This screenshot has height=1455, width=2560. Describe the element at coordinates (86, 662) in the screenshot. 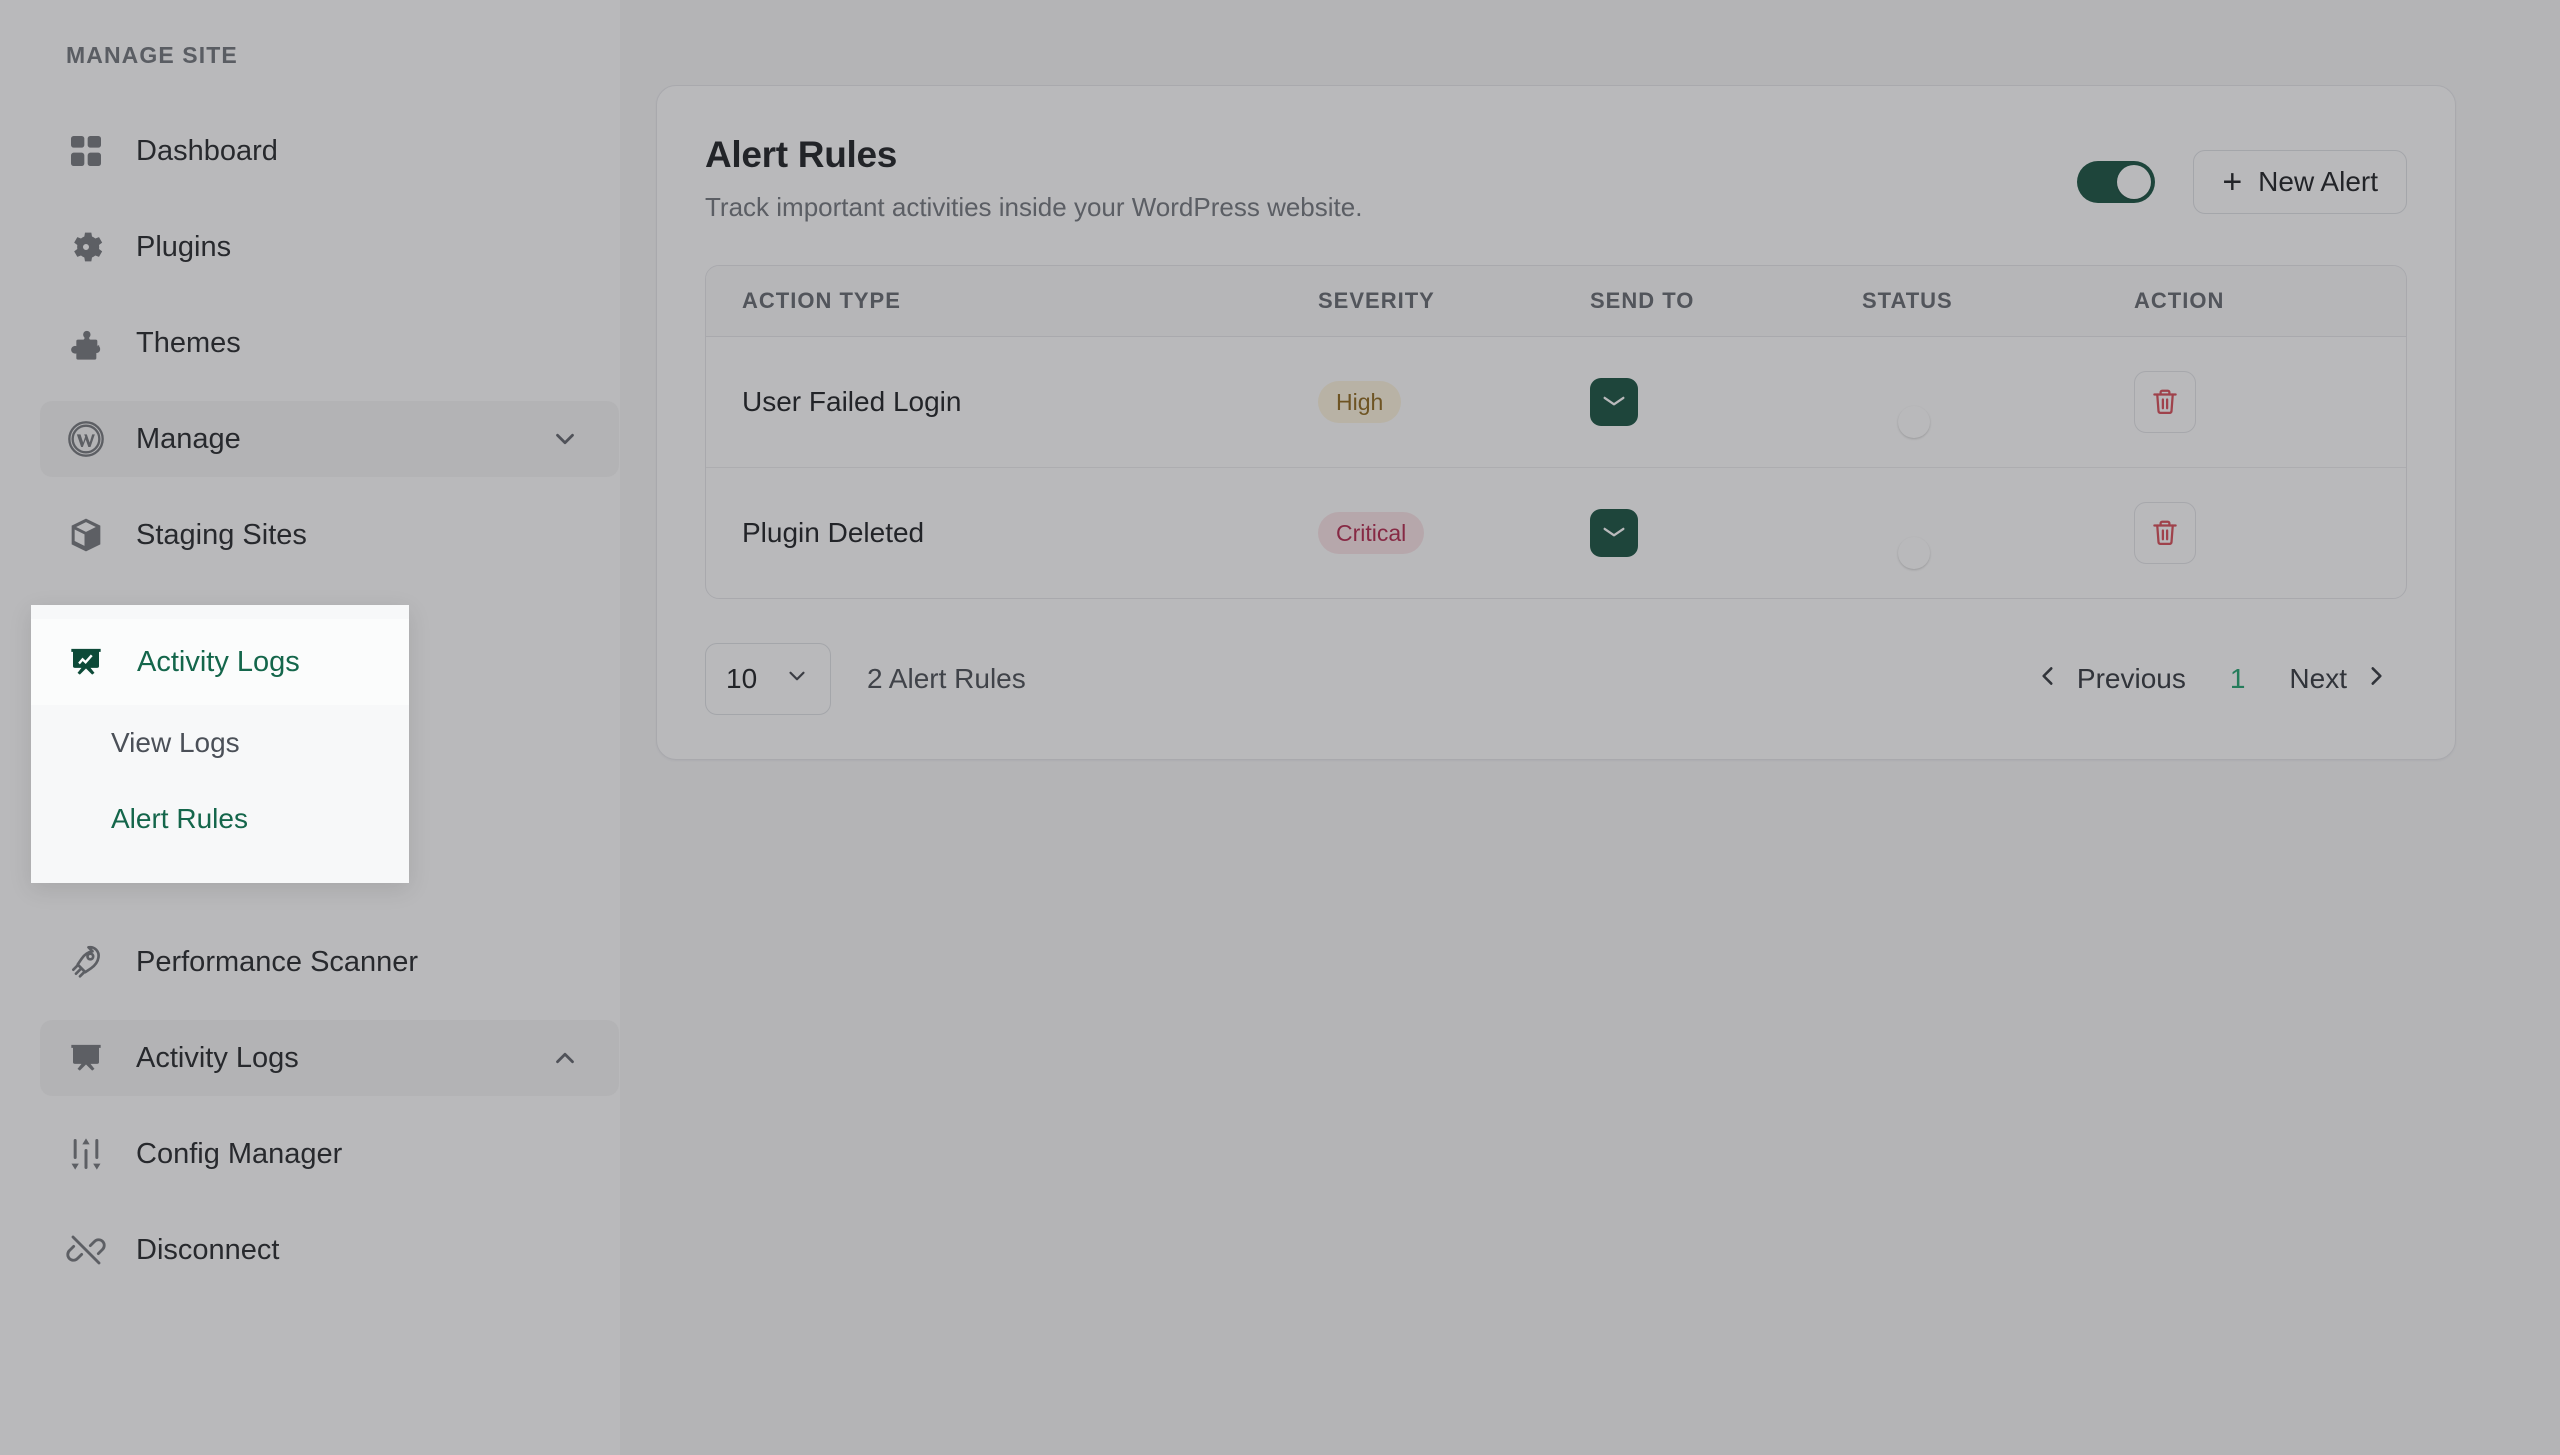

I see `activity-board-icon` at that location.